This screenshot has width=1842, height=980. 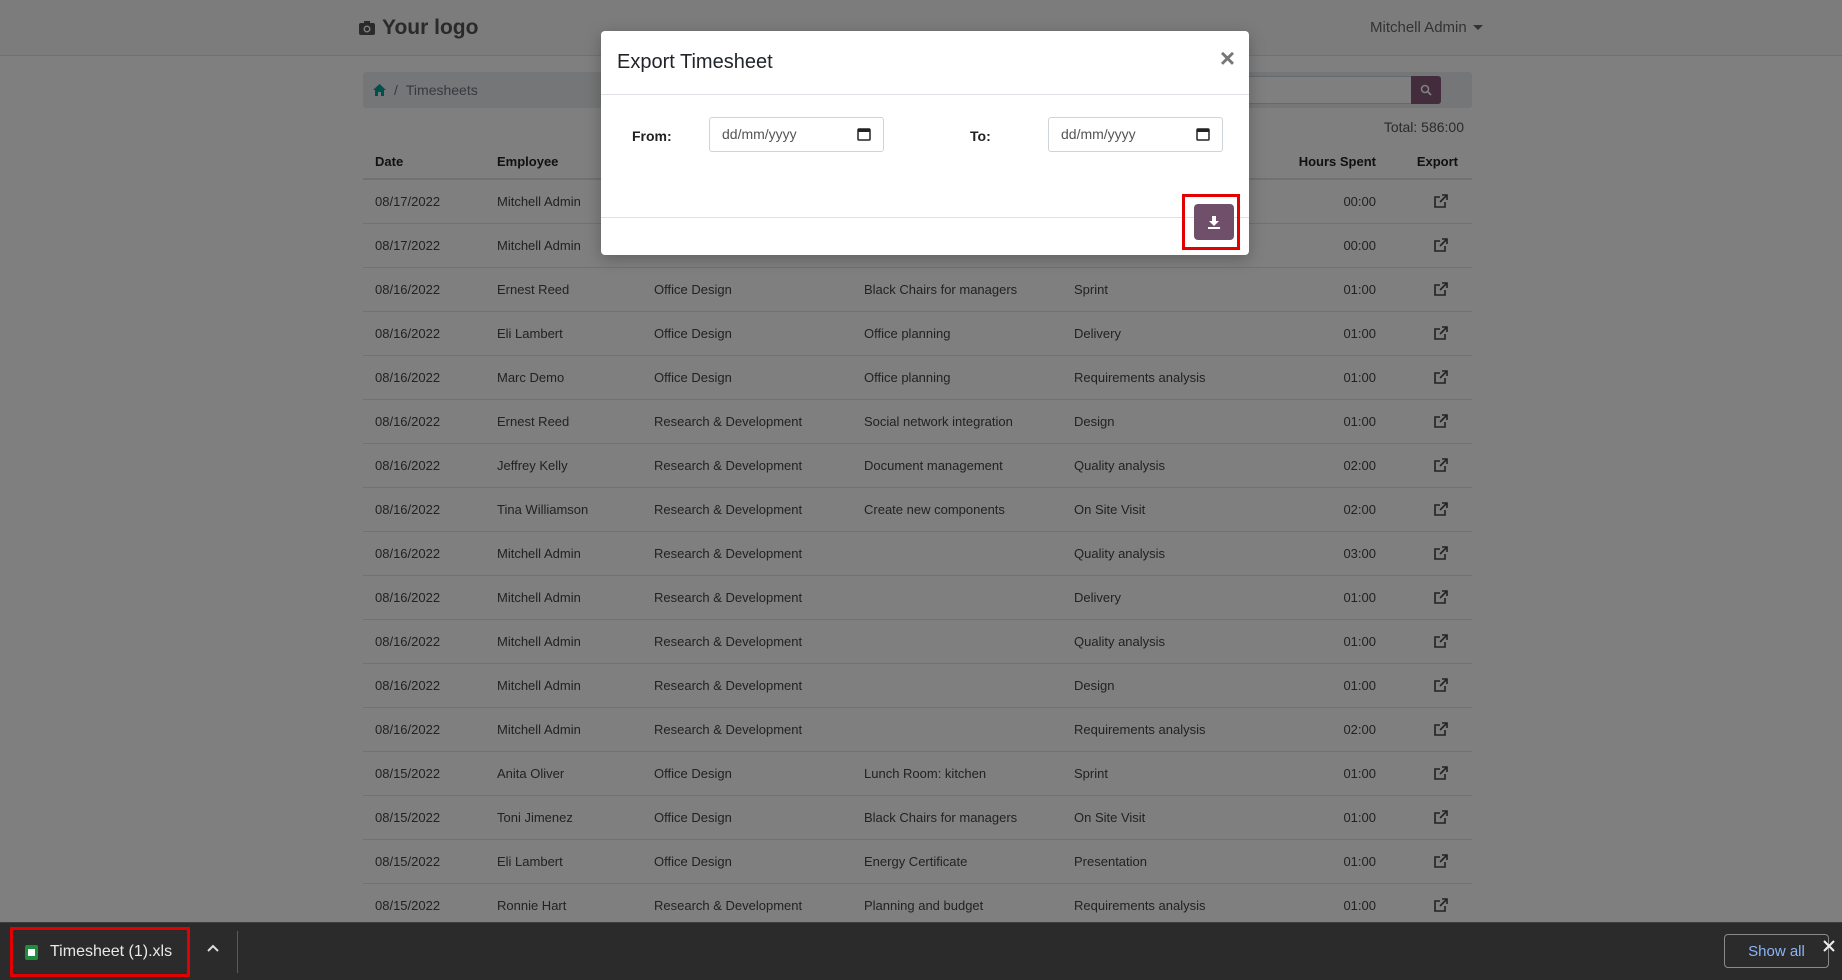 What do you see at coordinates (925, 236) in the screenshot?
I see `modal-footer` at bounding box center [925, 236].